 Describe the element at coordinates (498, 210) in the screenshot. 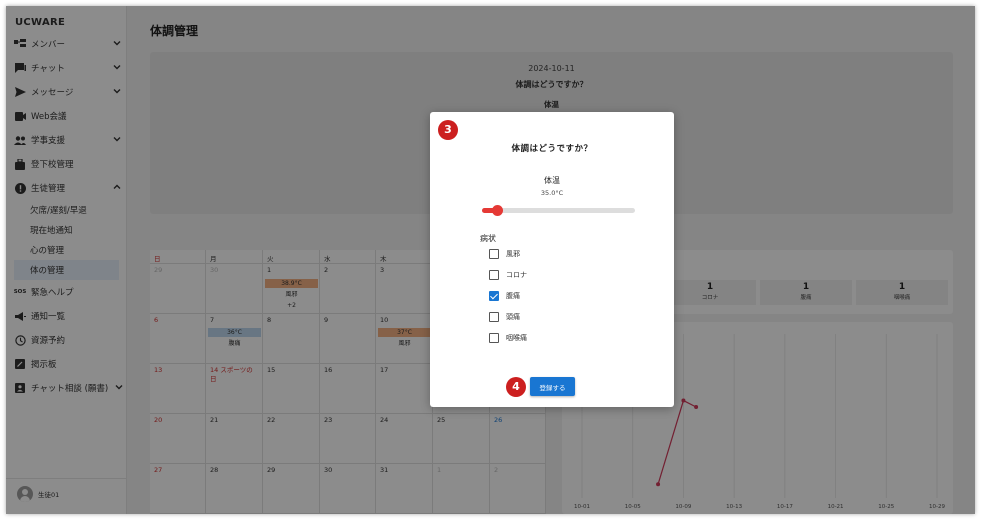

I see `slider-thumb` at that location.